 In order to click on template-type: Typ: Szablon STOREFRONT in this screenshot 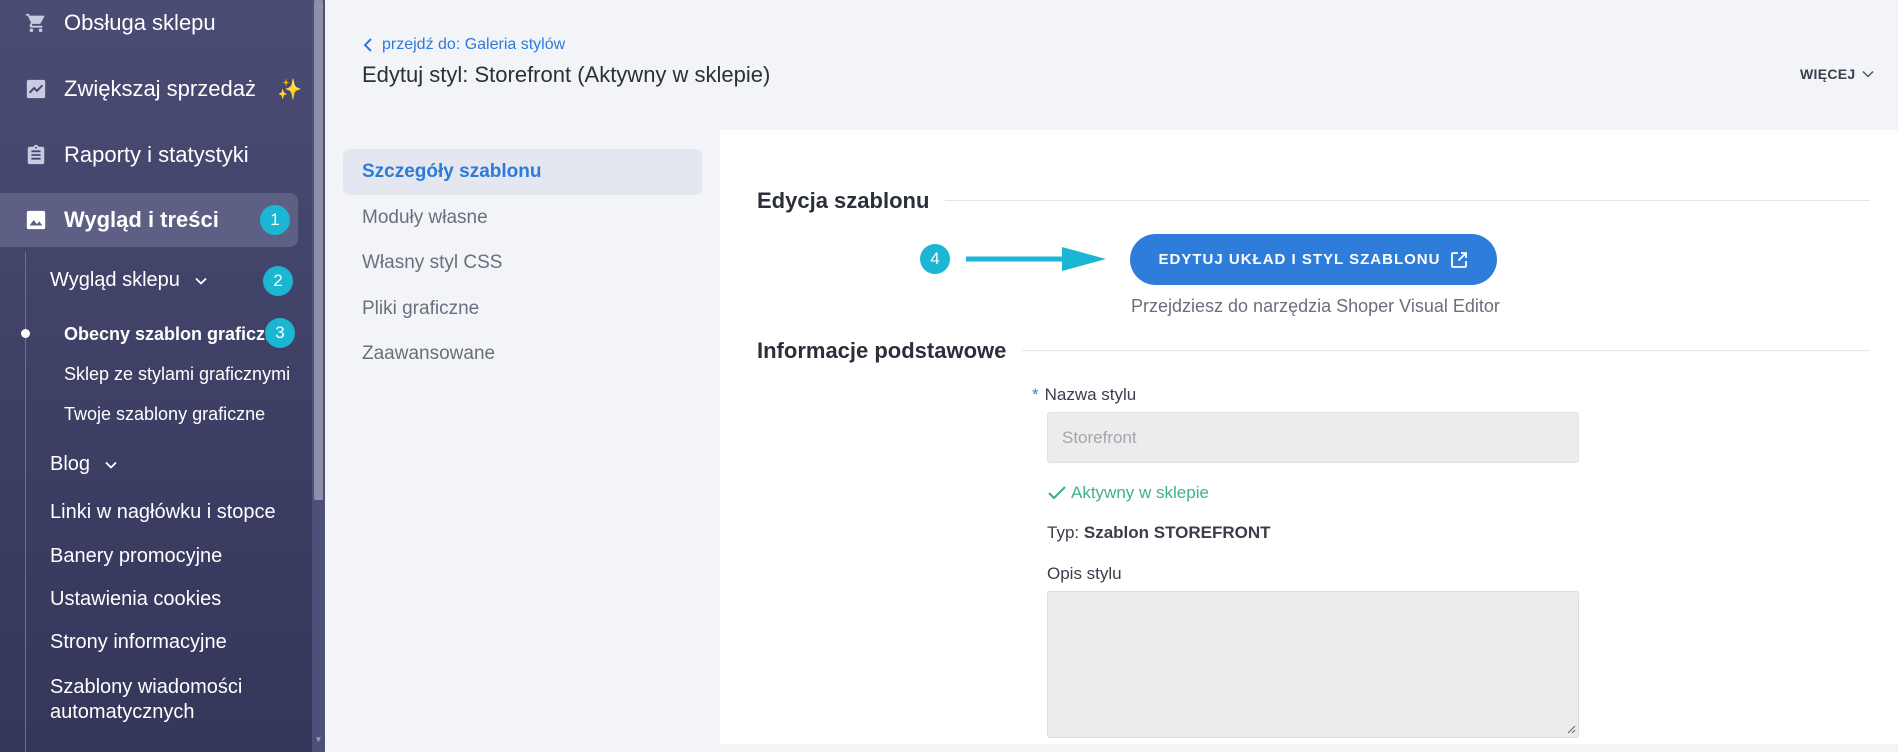, I will do `click(1159, 532)`.